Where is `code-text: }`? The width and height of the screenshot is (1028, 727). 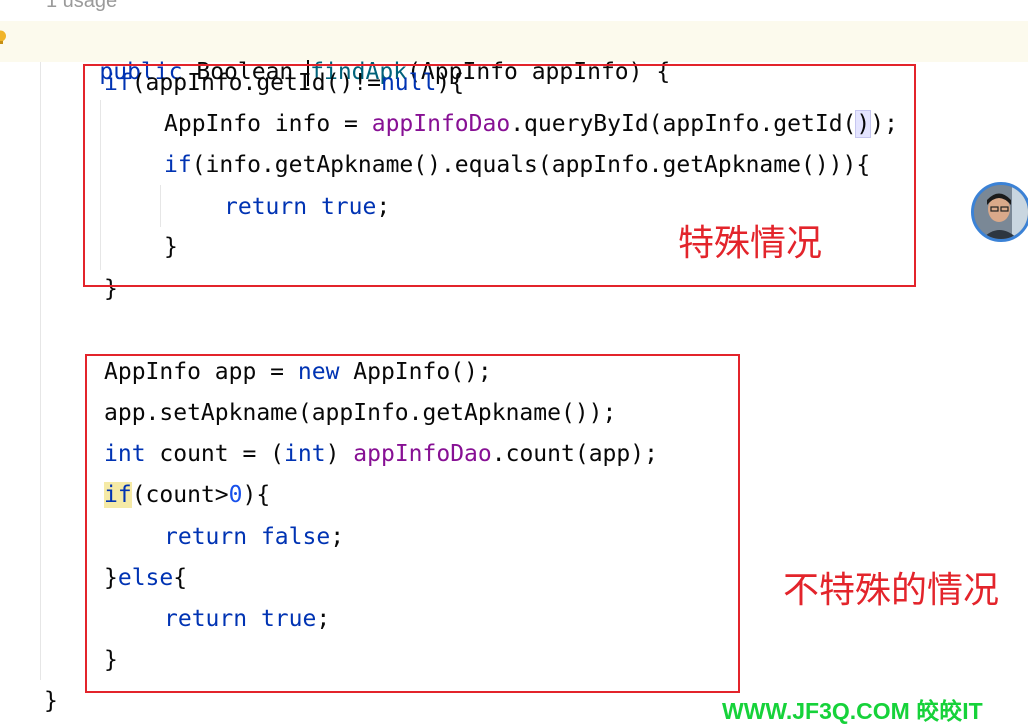 code-text: } is located at coordinates (51, 701).